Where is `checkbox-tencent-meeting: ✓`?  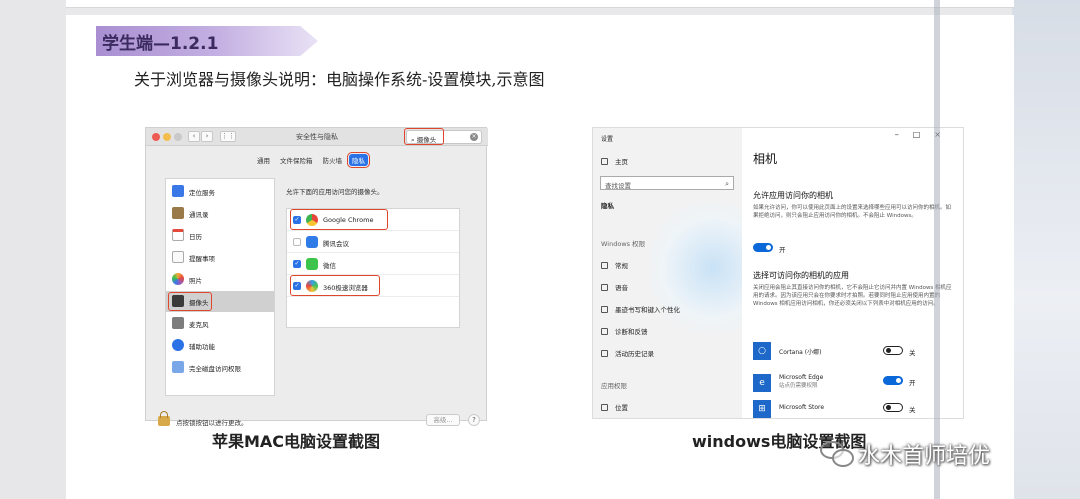 checkbox-tencent-meeting: ✓ is located at coordinates (297, 242).